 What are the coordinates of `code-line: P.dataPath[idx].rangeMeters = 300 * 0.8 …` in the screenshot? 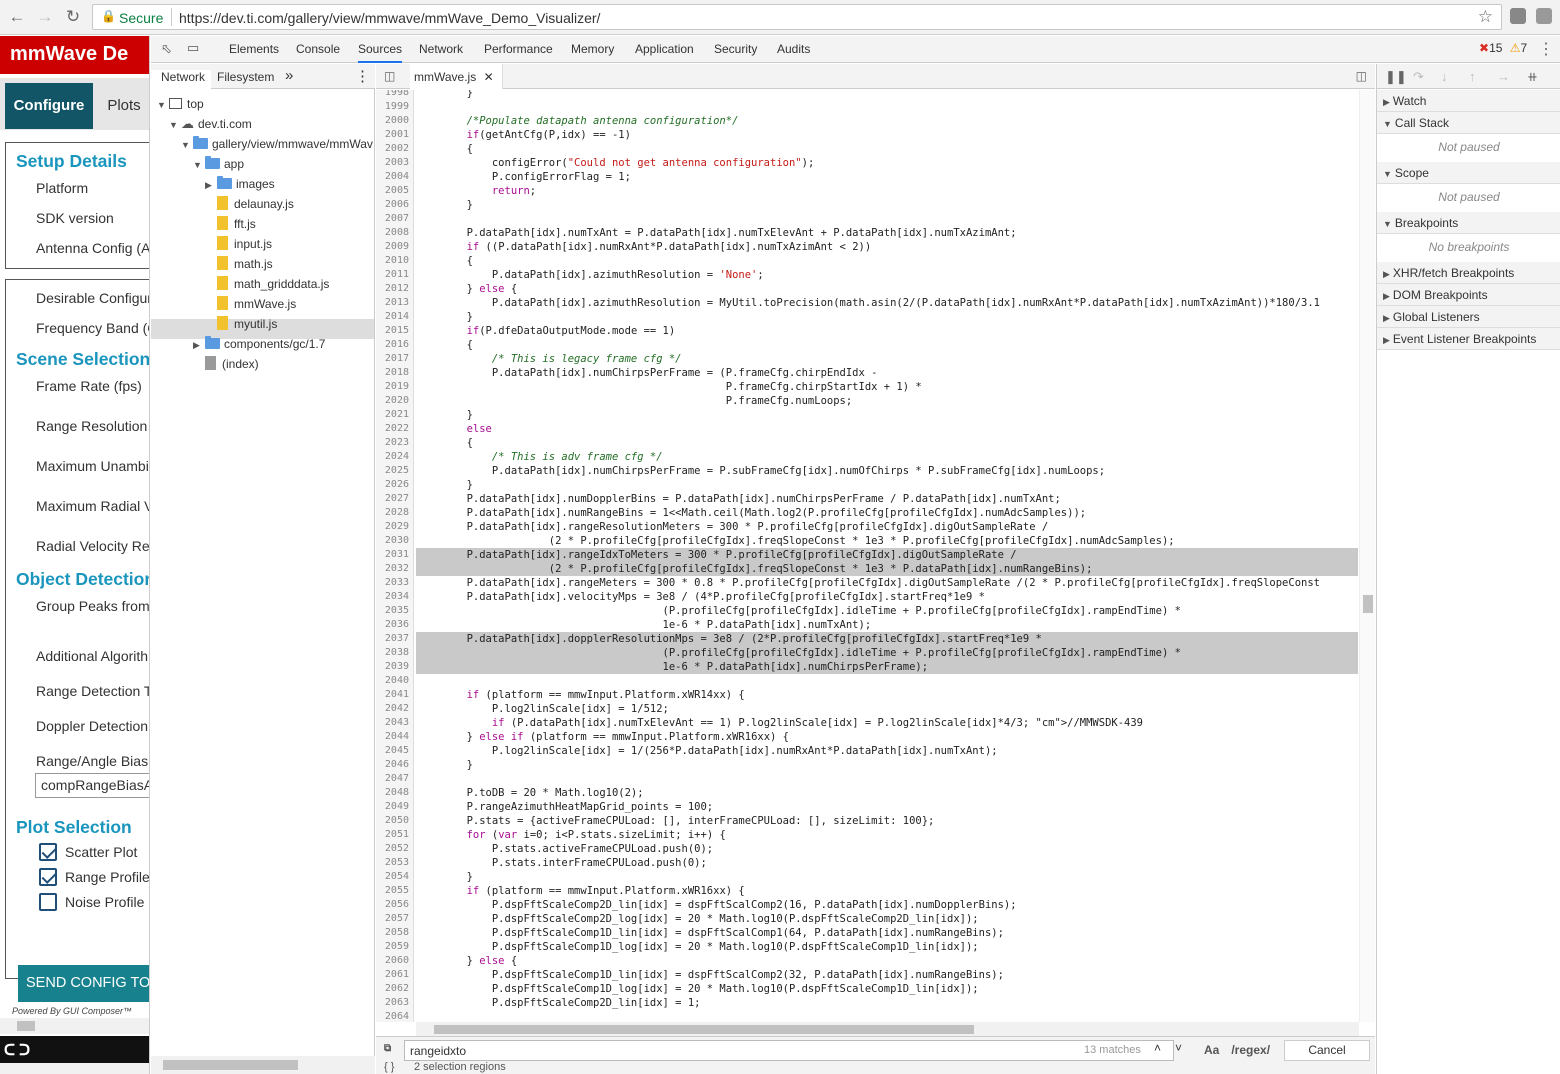 It's located at (868, 583).